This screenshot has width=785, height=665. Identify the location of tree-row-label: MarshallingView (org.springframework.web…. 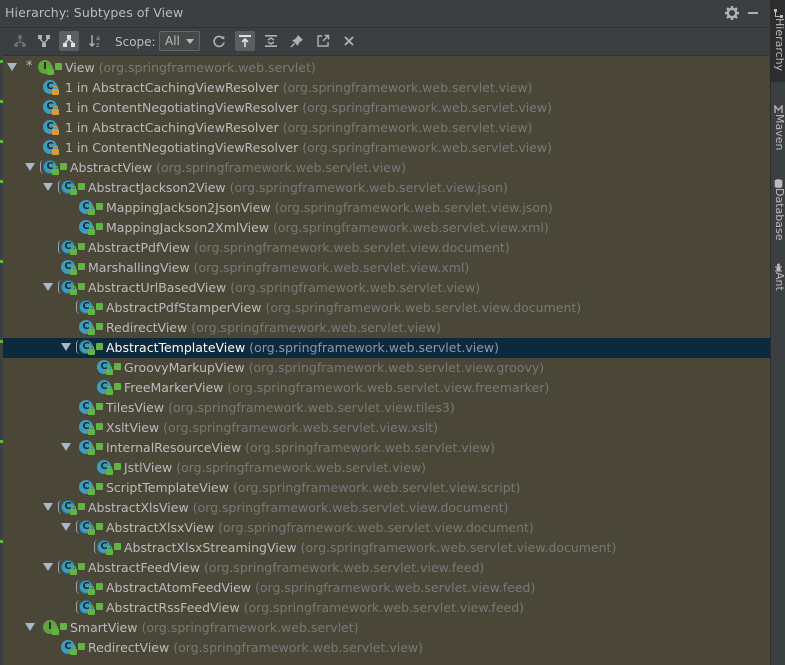
(278, 267).